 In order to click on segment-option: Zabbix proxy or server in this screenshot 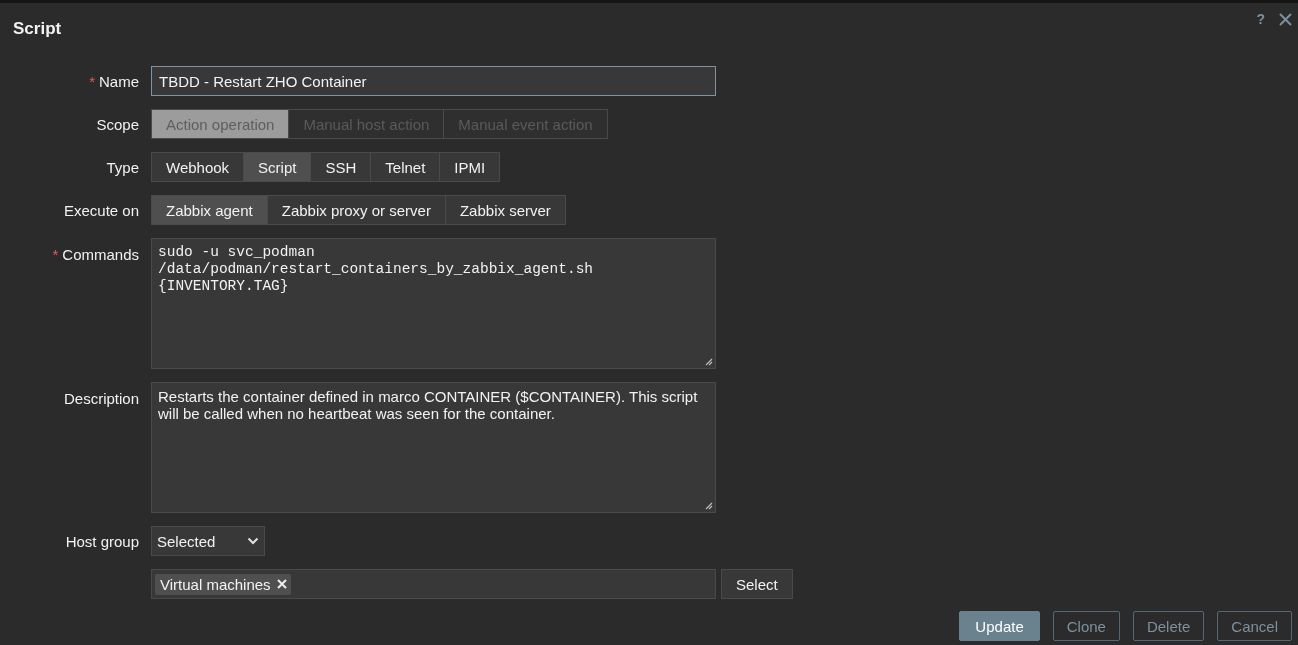, I will do `click(356, 210)`.